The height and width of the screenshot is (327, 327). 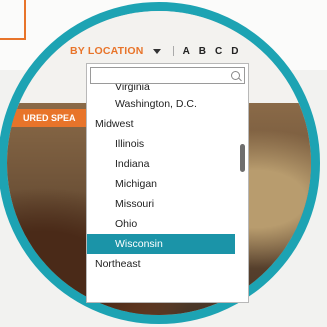 I want to click on search-icon, so click(x=235, y=75).